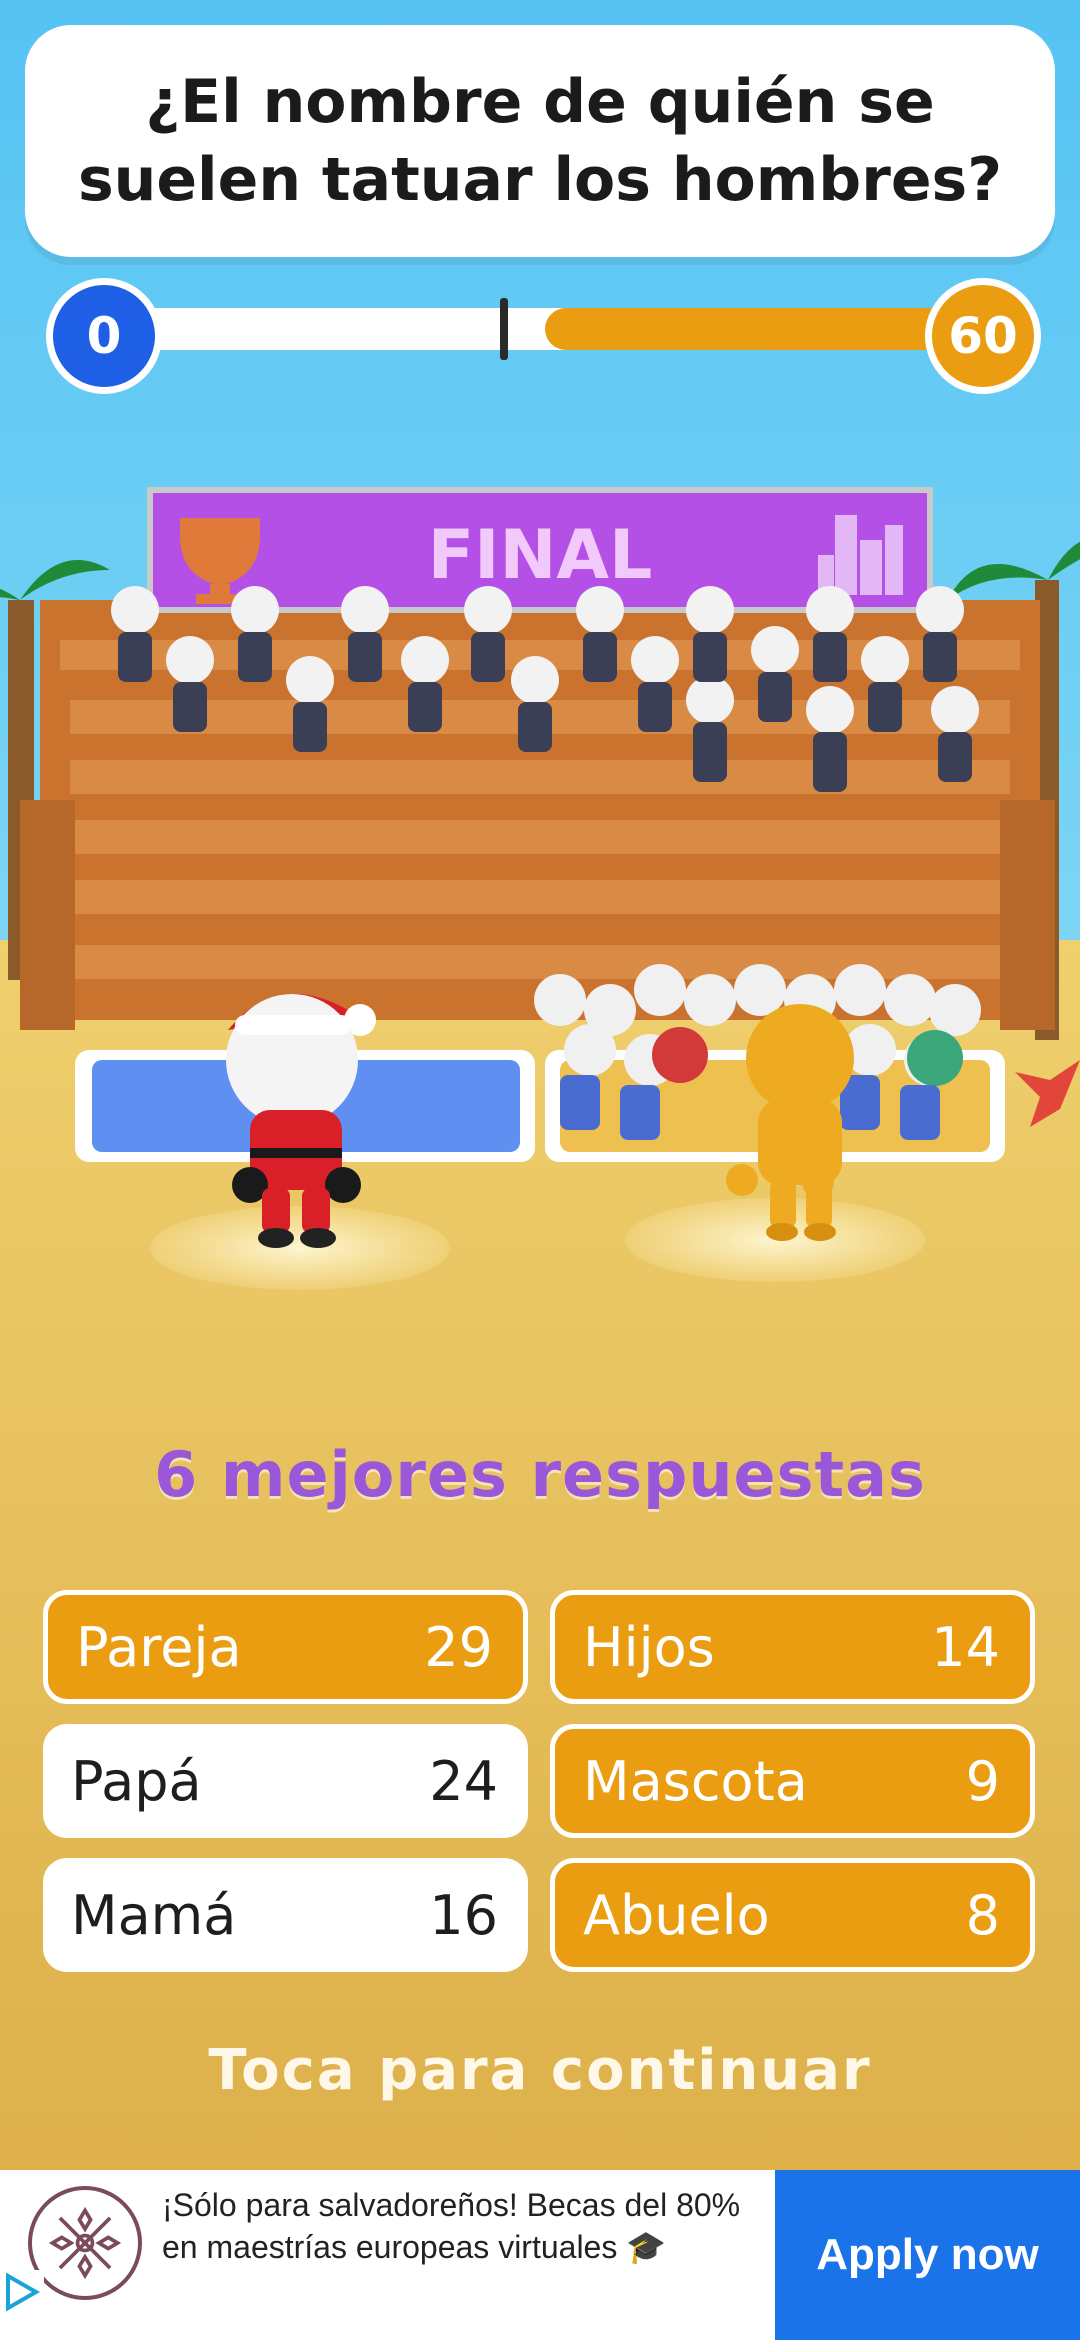 The width and height of the screenshot is (1080, 2340). What do you see at coordinates (983, 336) in the screenshot?
I see `right-score-badge: 60` at bounding box center [983, 336].